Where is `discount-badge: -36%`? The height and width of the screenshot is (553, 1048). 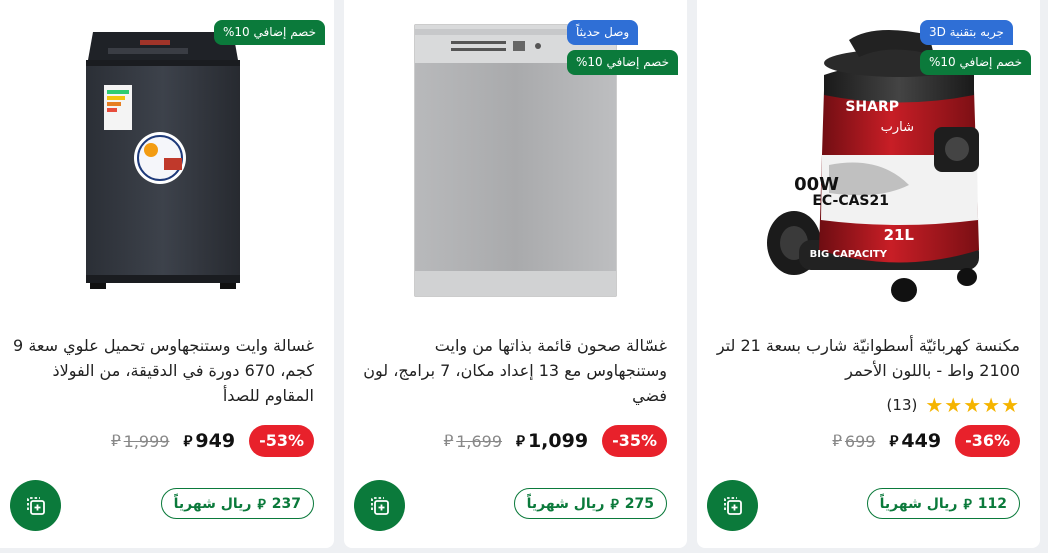 discount-badge: -36% is located at coordinates (987, 441).